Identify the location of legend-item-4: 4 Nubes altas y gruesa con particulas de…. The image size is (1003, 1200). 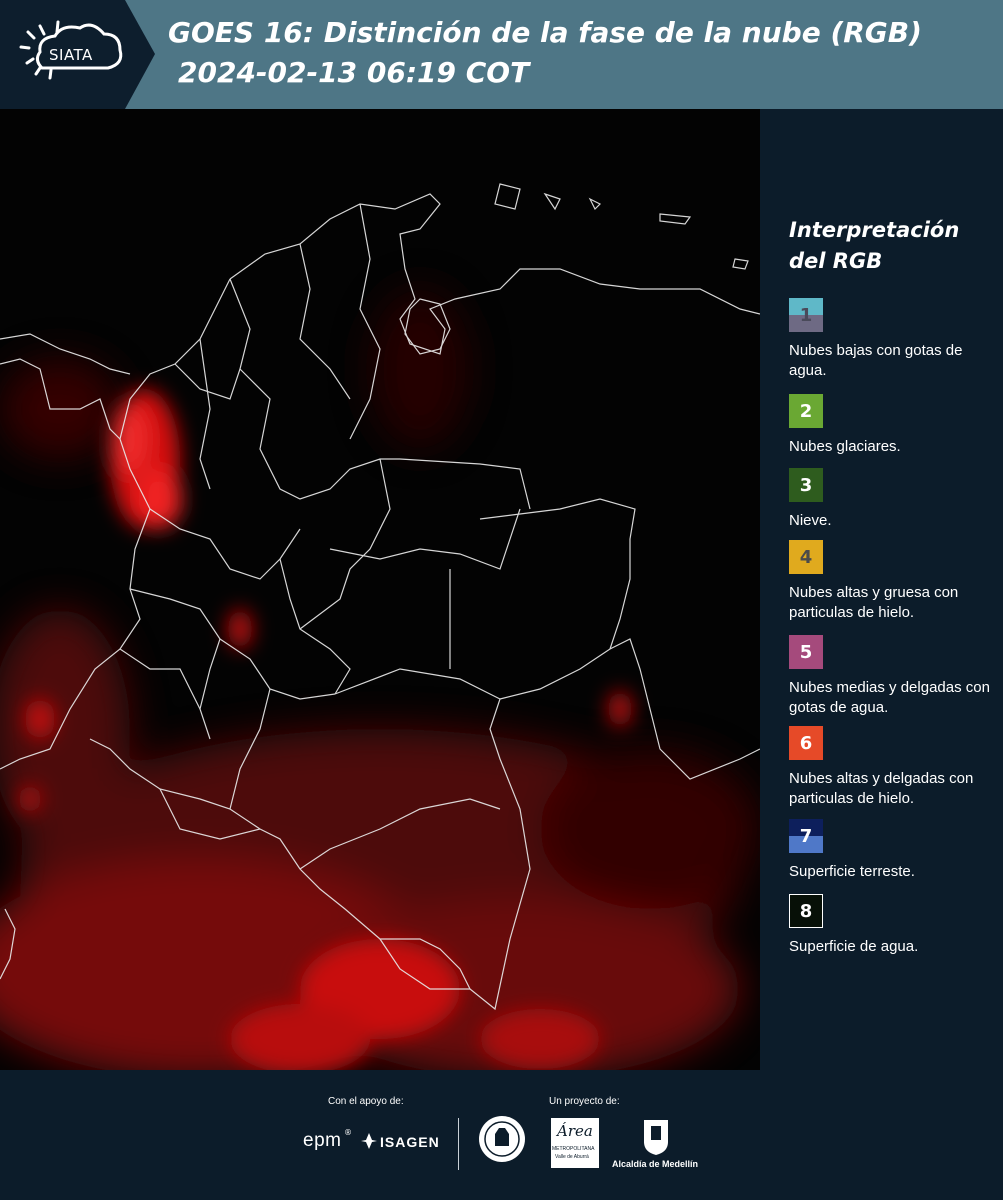
(894, 581).